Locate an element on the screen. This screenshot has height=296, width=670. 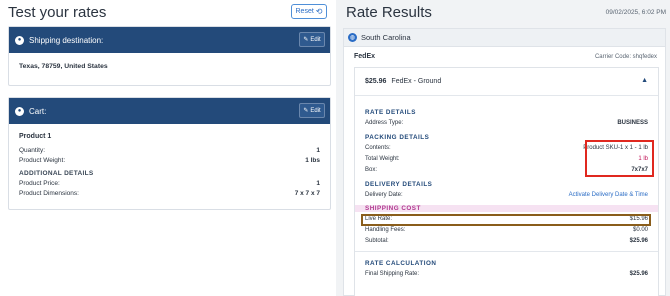
detail-row: Handling Fees: $0.00 is located at coordinates (506, 230).